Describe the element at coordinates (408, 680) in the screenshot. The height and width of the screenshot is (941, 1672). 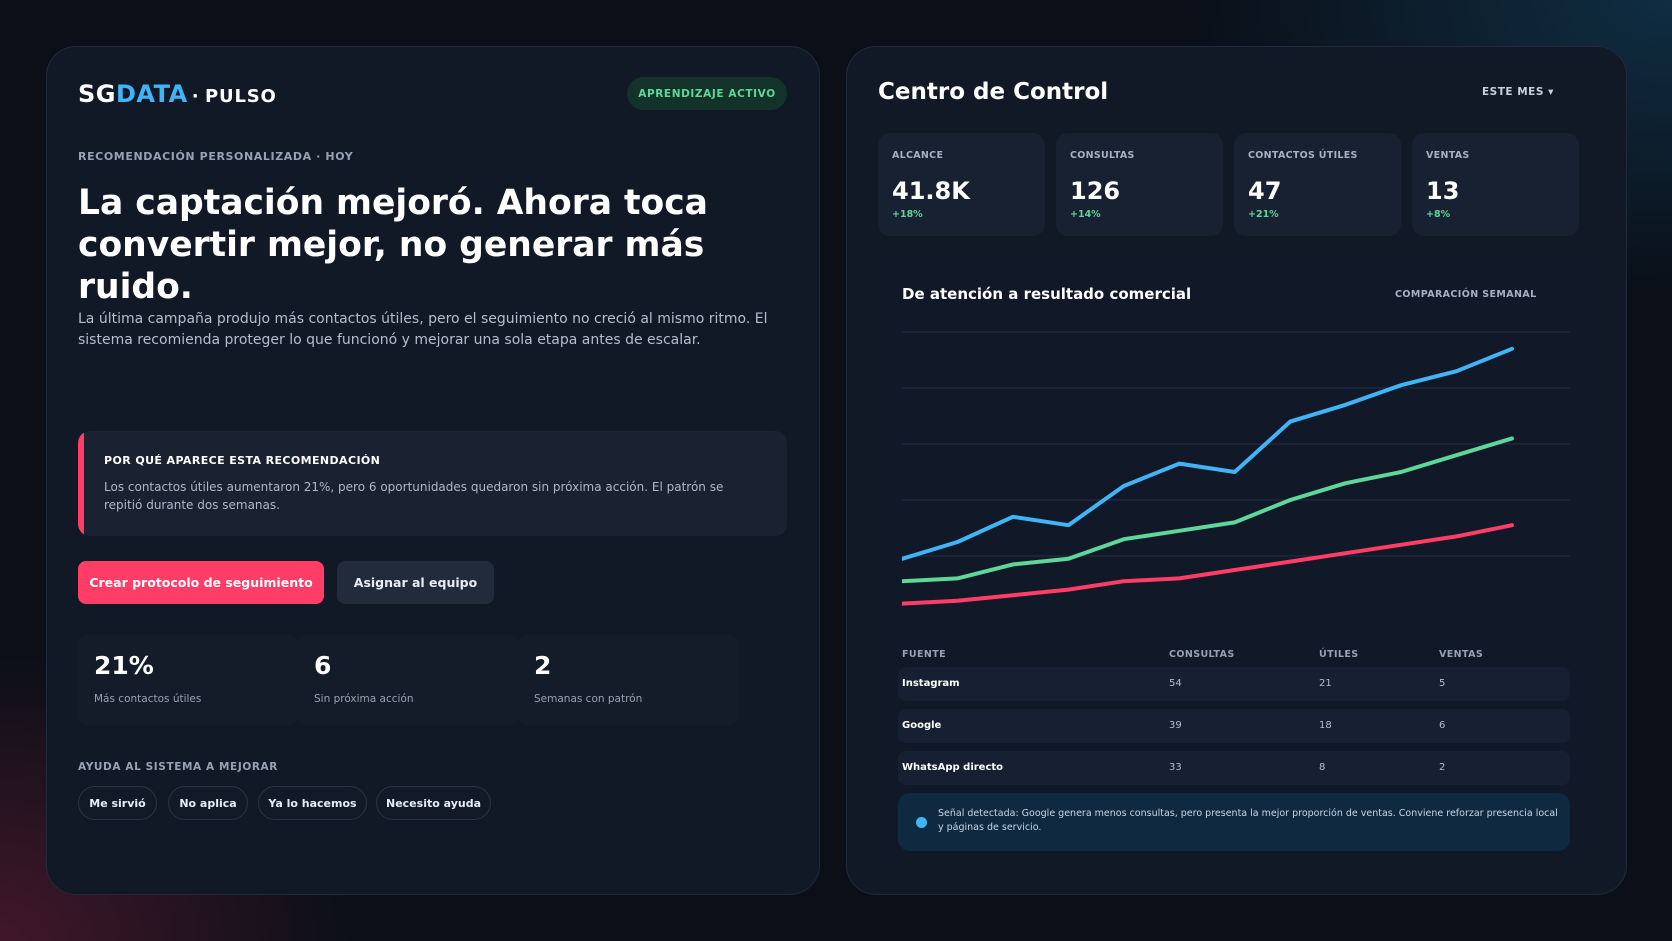
I see `metric-card: 6 Sin próxima acción` at that location.